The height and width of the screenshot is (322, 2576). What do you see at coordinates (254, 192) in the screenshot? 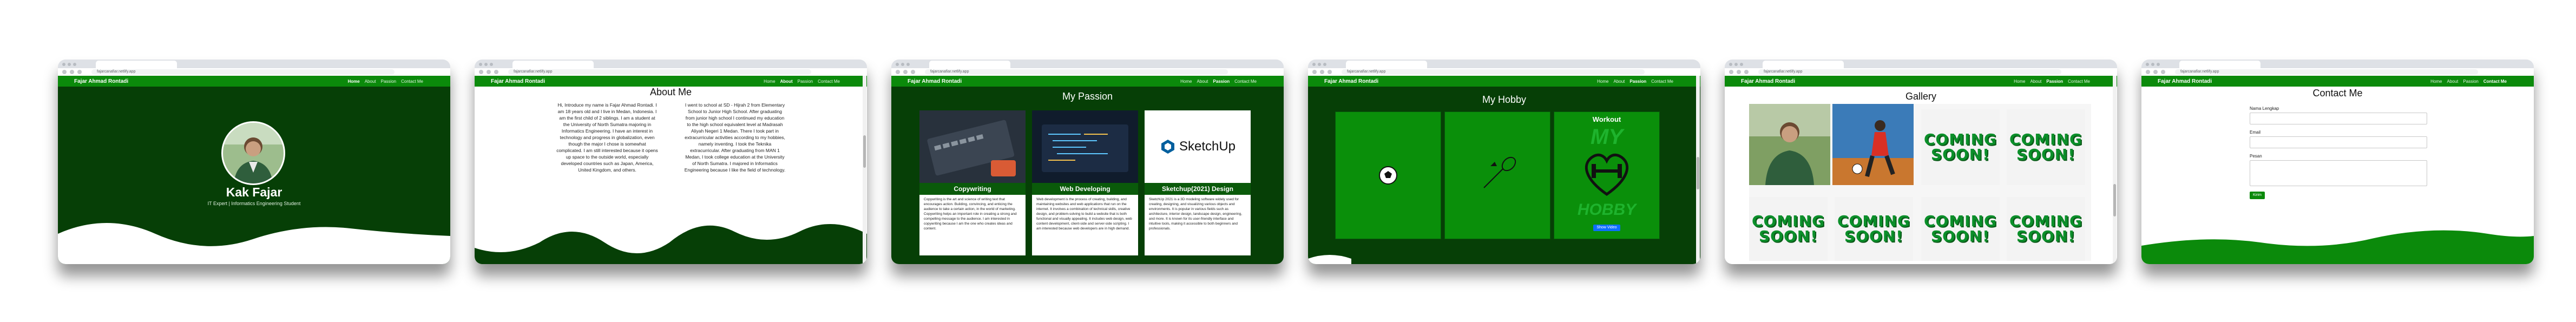
I see `profile-name: Kak Fajar` at bounding box center [254, 192].